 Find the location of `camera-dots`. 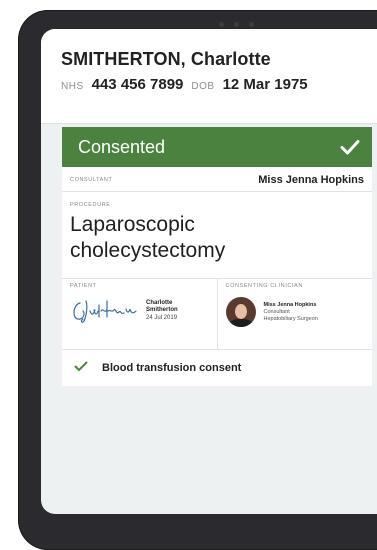

camera-dots is located at coordinates (236, 25).